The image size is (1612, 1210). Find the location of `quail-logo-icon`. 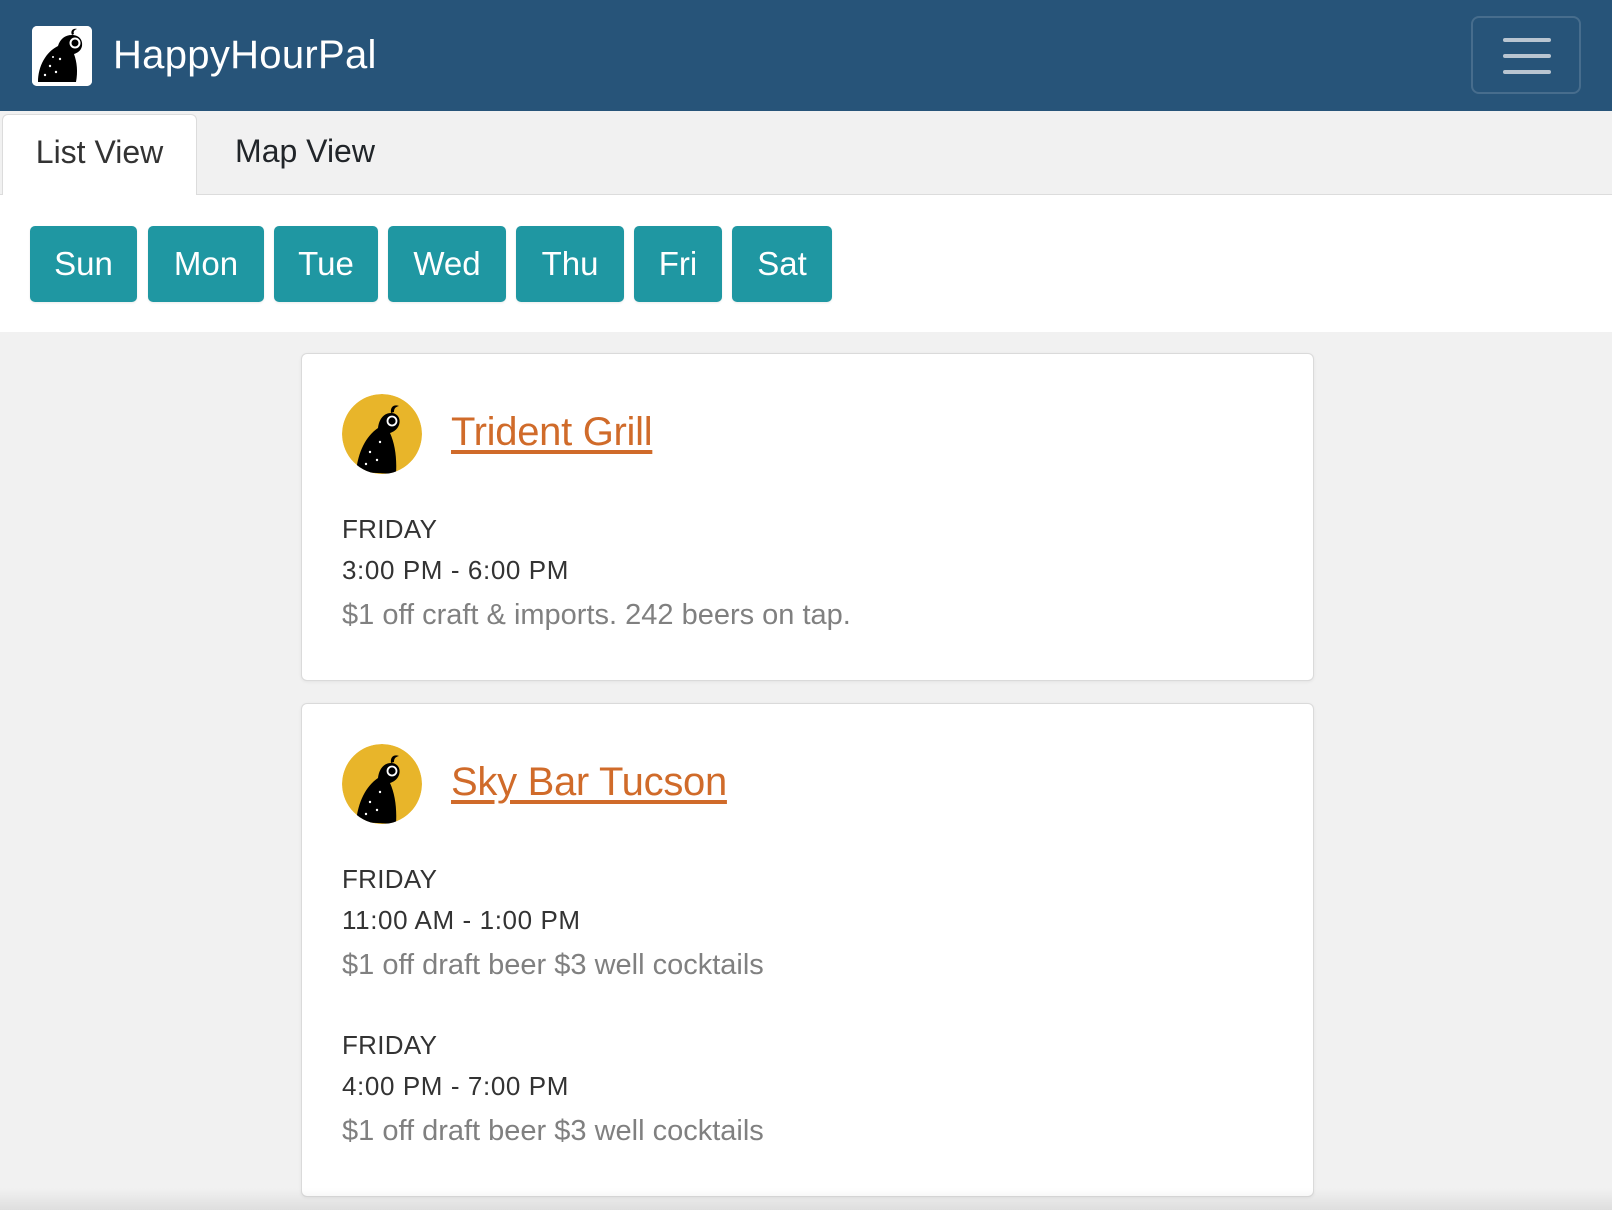

quail-logo-icon is located at coordinates (62, 56).